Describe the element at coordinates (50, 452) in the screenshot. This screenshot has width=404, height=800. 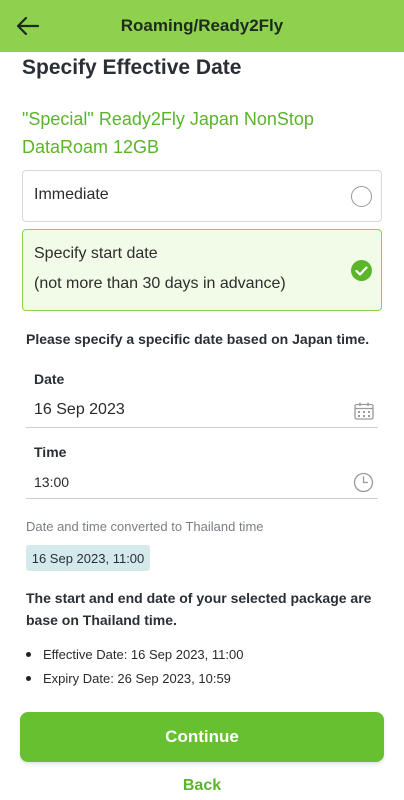
I see `time-label: Time` at that location.